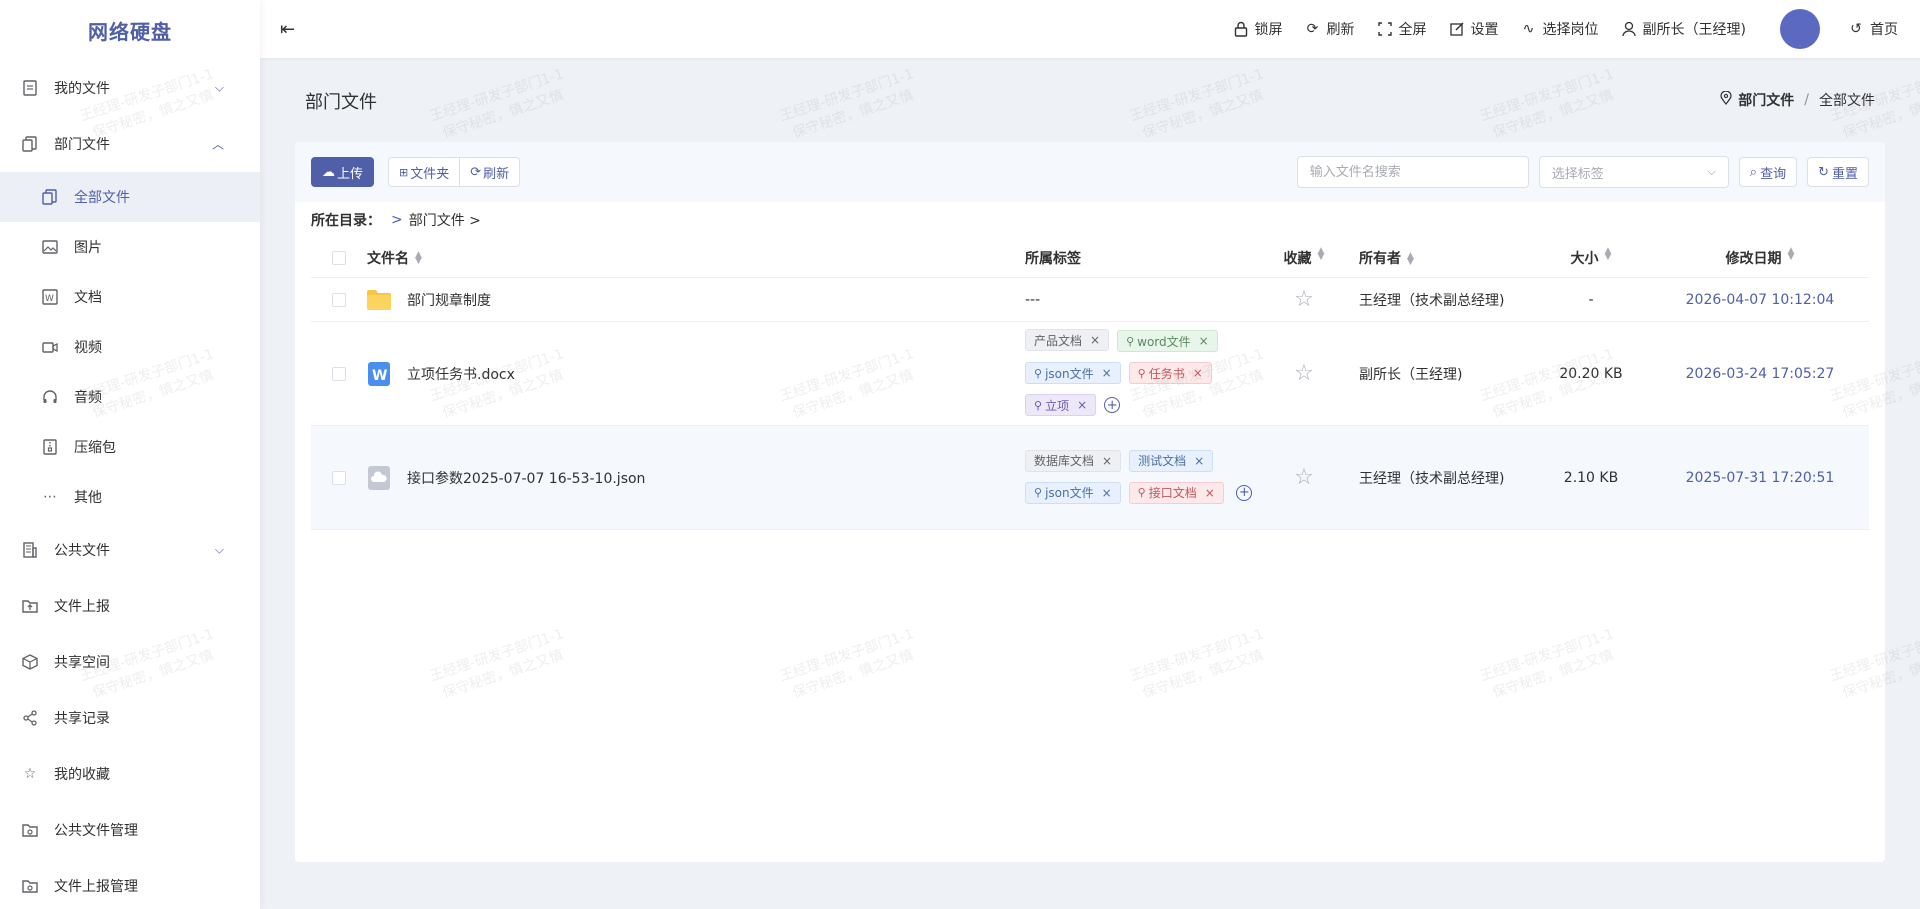 Image resolution: width=1920 pixels, height=909 pixels. I want to click on sidebar-item-favorites: ☆ 我的收藏, so click(130, 774).